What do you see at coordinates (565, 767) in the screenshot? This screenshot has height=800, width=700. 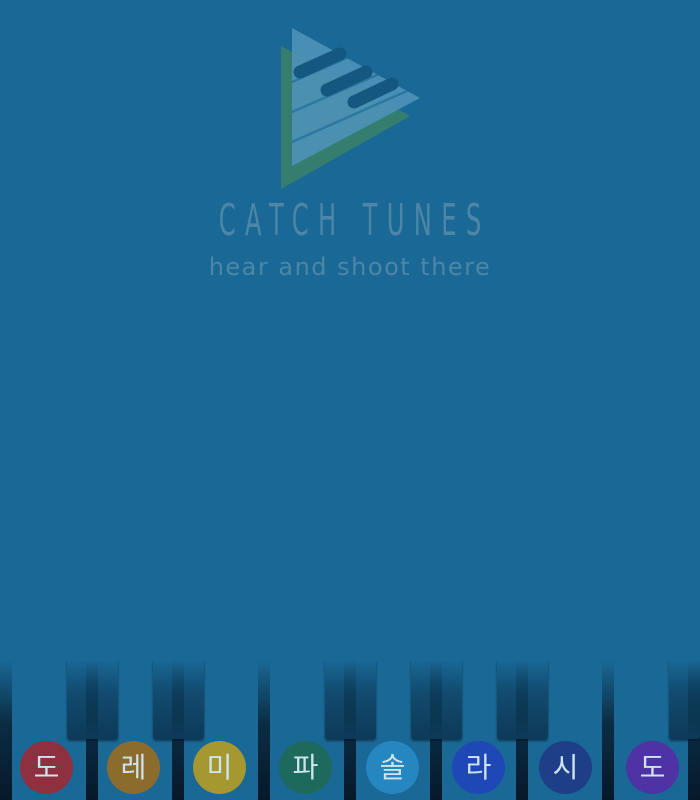 I see `note-label: 시` at bounding box center [565, 767].